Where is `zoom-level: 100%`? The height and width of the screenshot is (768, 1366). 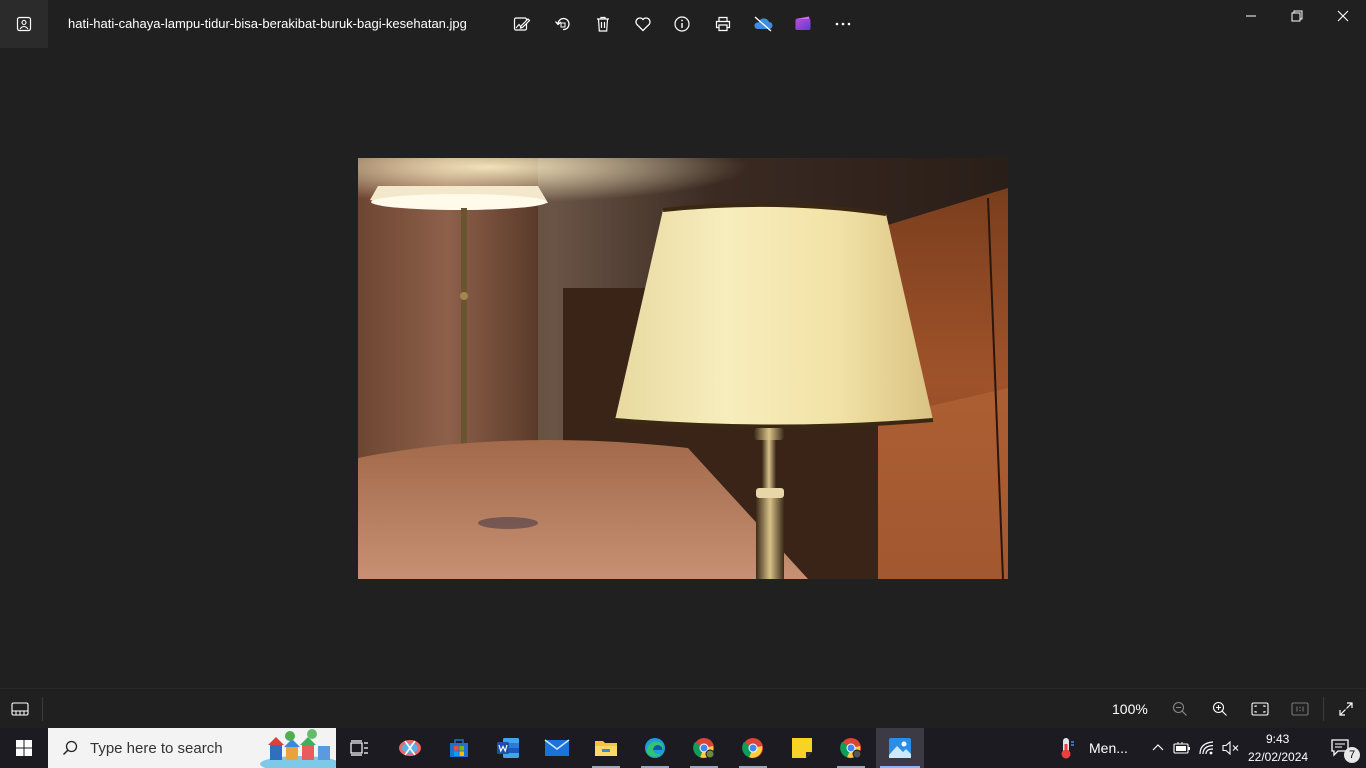 zoom-level: 100% is located at coordinates (1130, 709).